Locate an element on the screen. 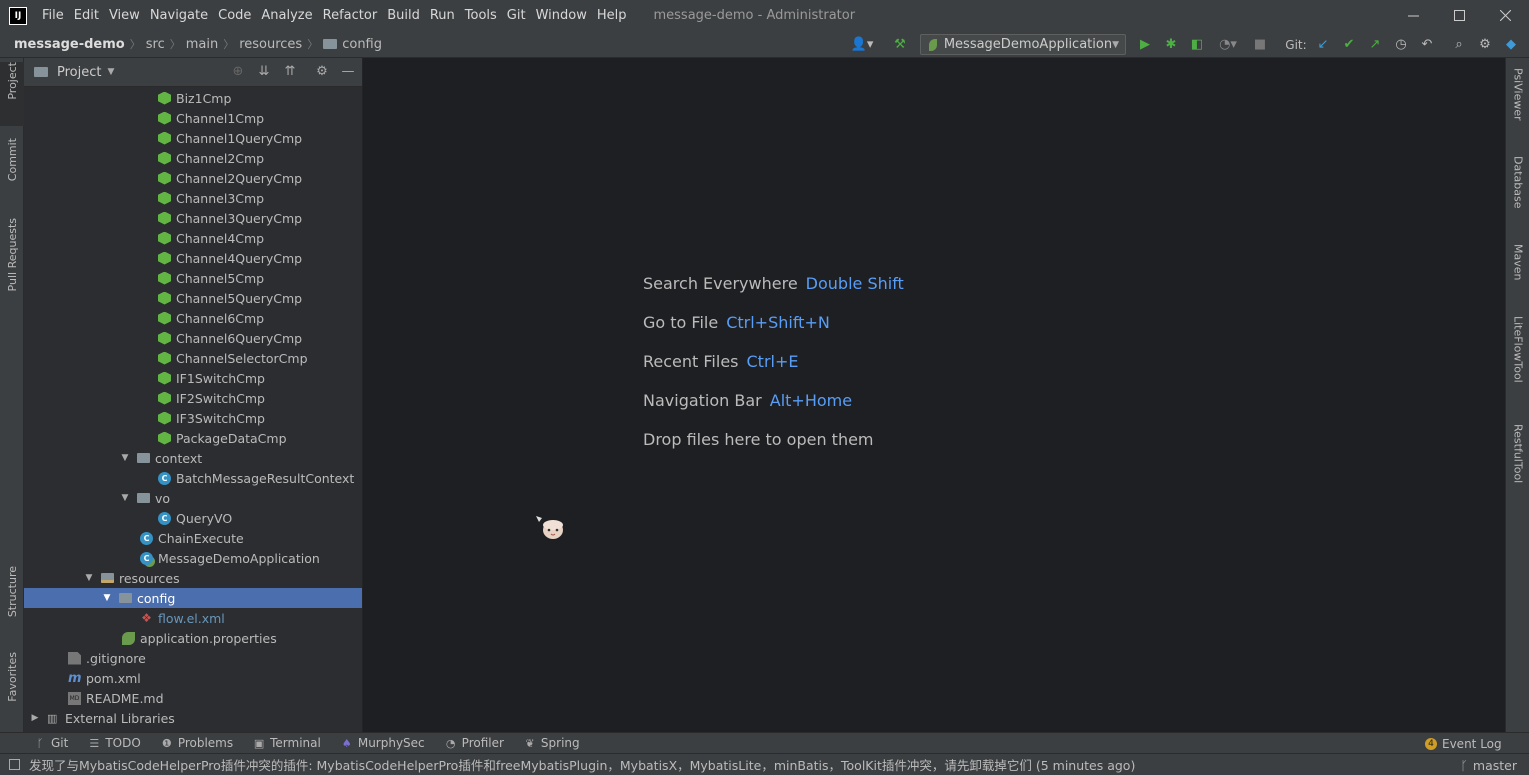 The image size is (1529, 775). tab-restfultool: RestfulTool is located at coordinates (1517, 464).